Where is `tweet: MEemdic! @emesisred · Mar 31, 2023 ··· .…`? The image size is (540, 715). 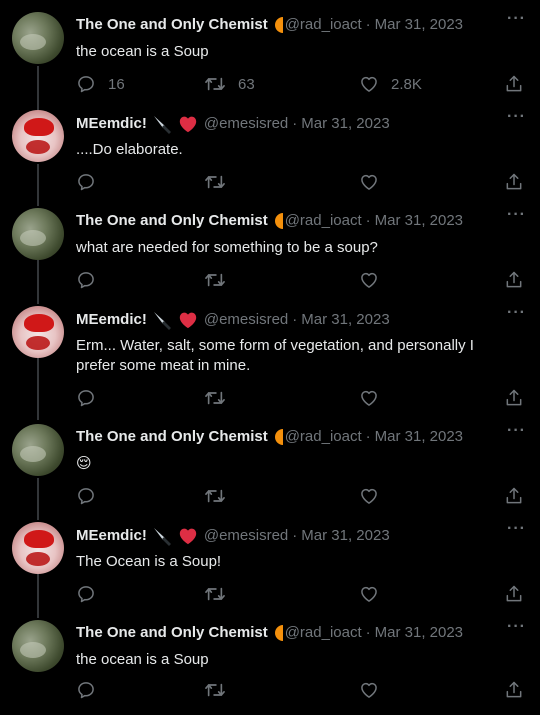
tweet: MEemdic! @emesisred · Mar 31, 2023 ··· .… is located at coordinates (270, 147).